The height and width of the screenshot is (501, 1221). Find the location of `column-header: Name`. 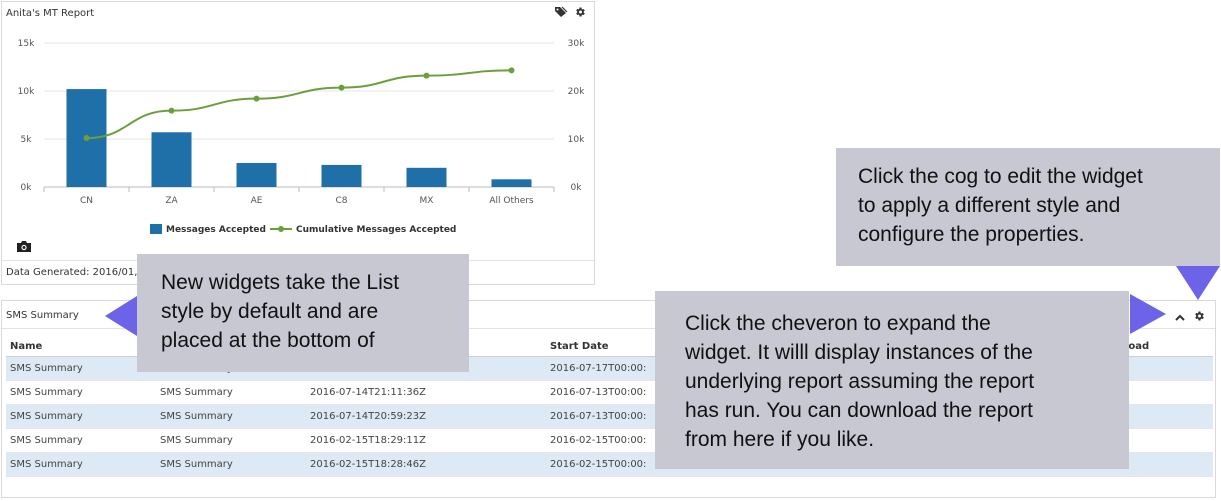

column-header: Name is located at coordinates (81, 347).